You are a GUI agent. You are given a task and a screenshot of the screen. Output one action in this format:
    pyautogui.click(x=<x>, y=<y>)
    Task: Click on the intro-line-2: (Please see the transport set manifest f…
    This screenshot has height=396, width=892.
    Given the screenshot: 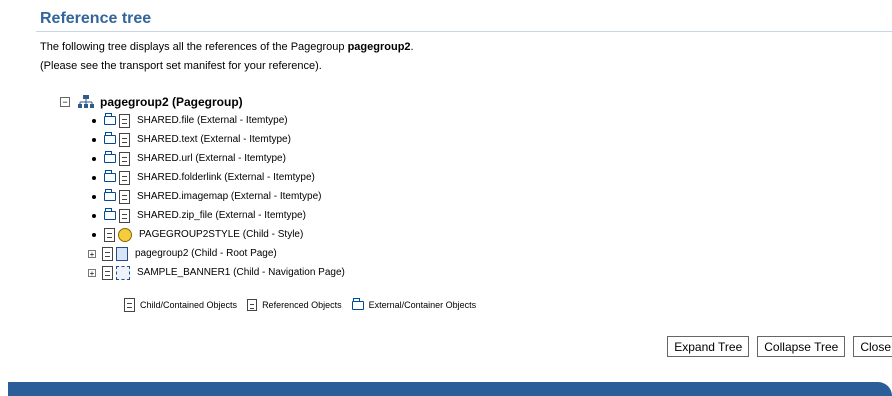 What is the action you would take?
    pyautogui.click(x=181, y=66)
    